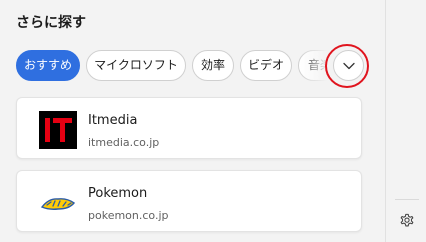 The width and height of the screenshot is (426, 242). What do you see at coordinates (136, 65) in the screenshot?
I see `chip-microsoft: マイクロソフト` at bounding box center [136, 65].